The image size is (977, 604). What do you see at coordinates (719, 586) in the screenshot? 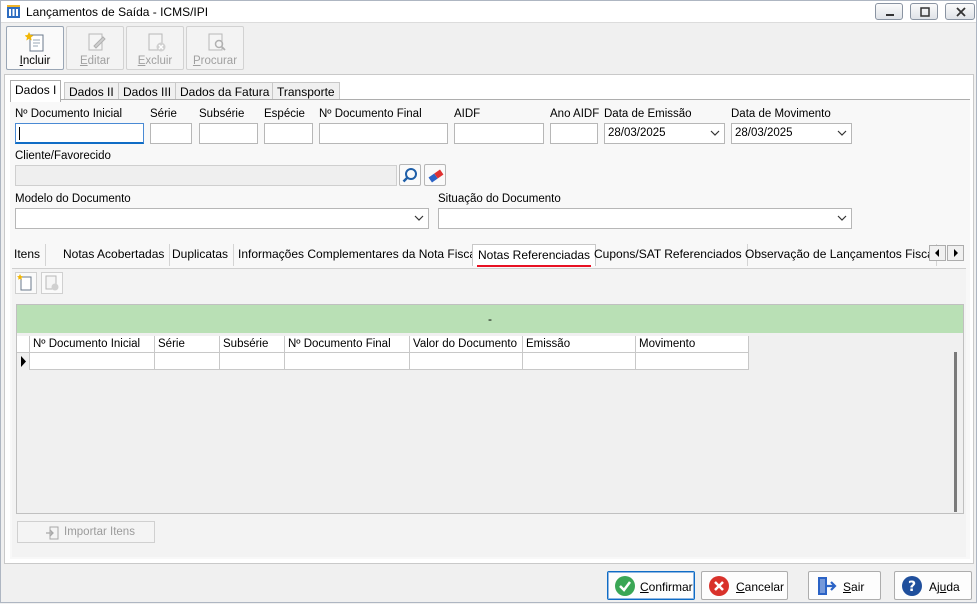
I see `cancel-icon` at bounding box center [719, 586].